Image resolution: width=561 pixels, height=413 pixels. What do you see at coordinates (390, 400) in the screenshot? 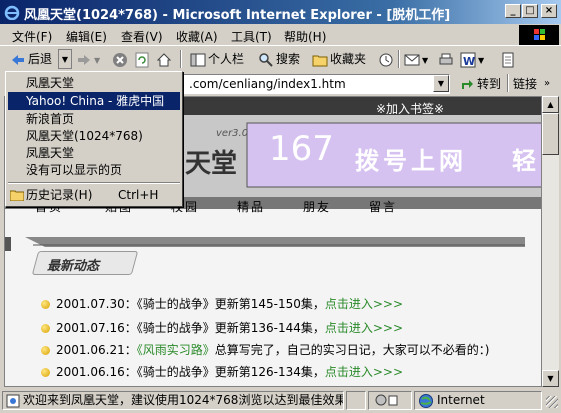
I see `offline-status` at bounding box center [390, 400].